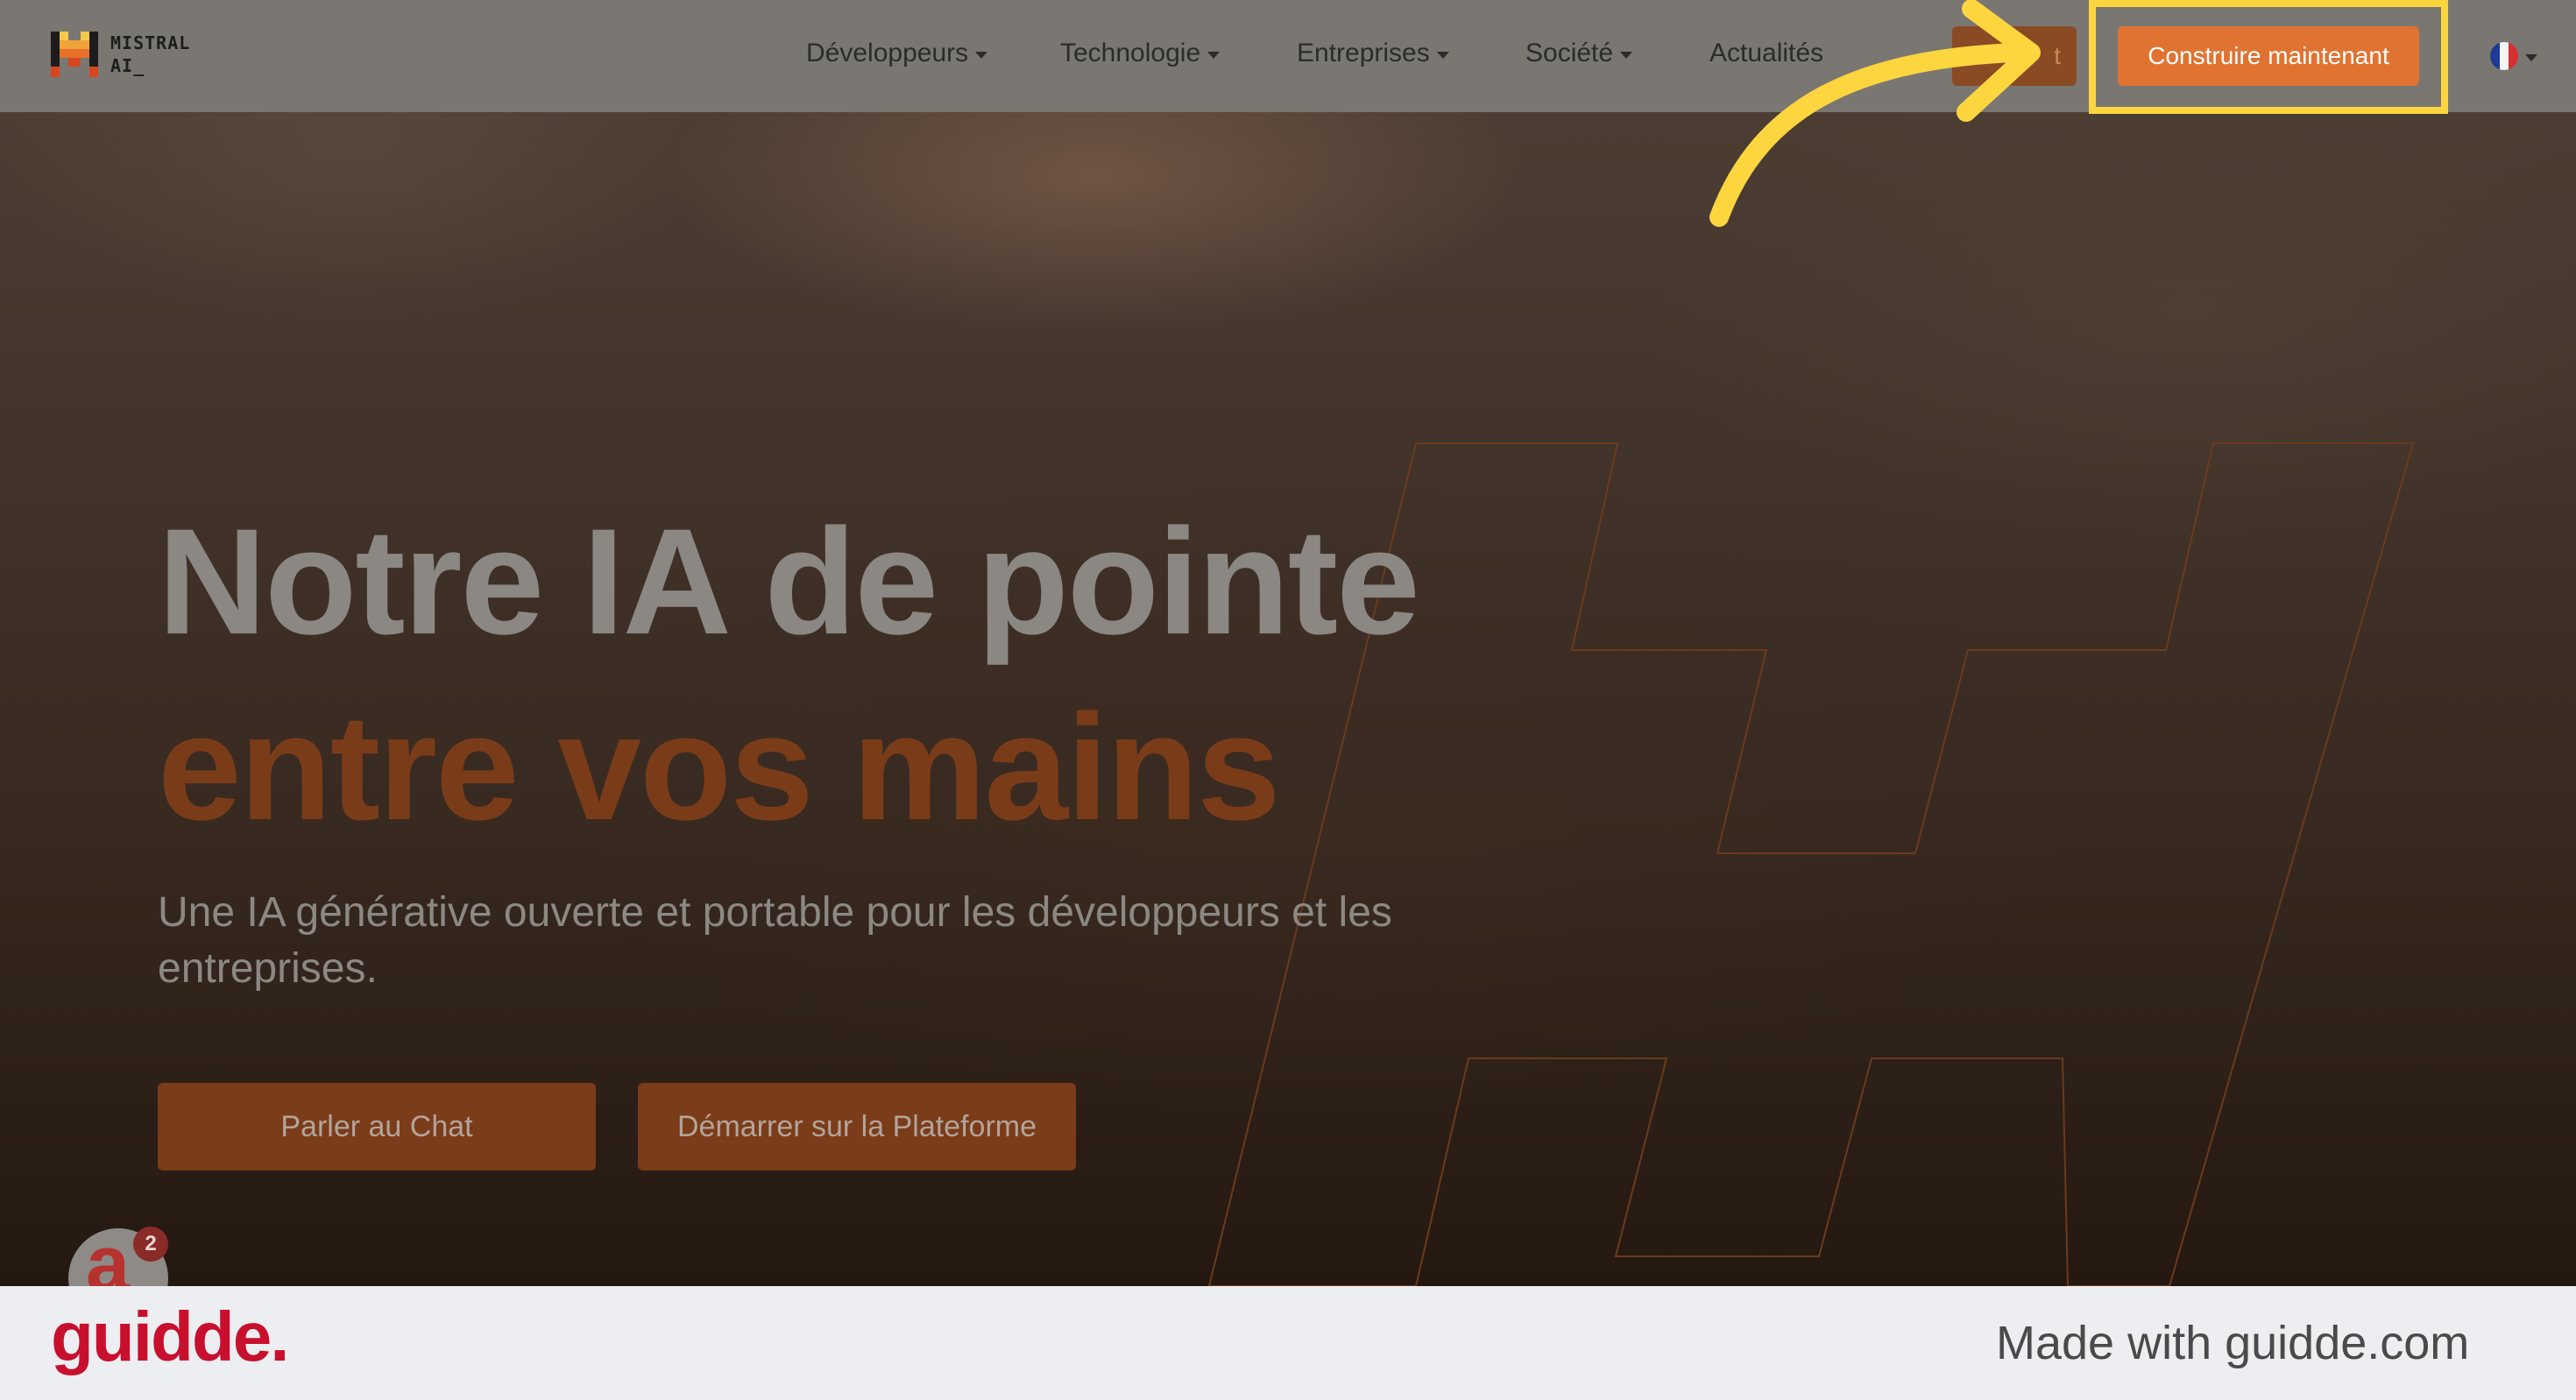  I want to click on hero-title-line2: entre vos mains, so click(719, 767).